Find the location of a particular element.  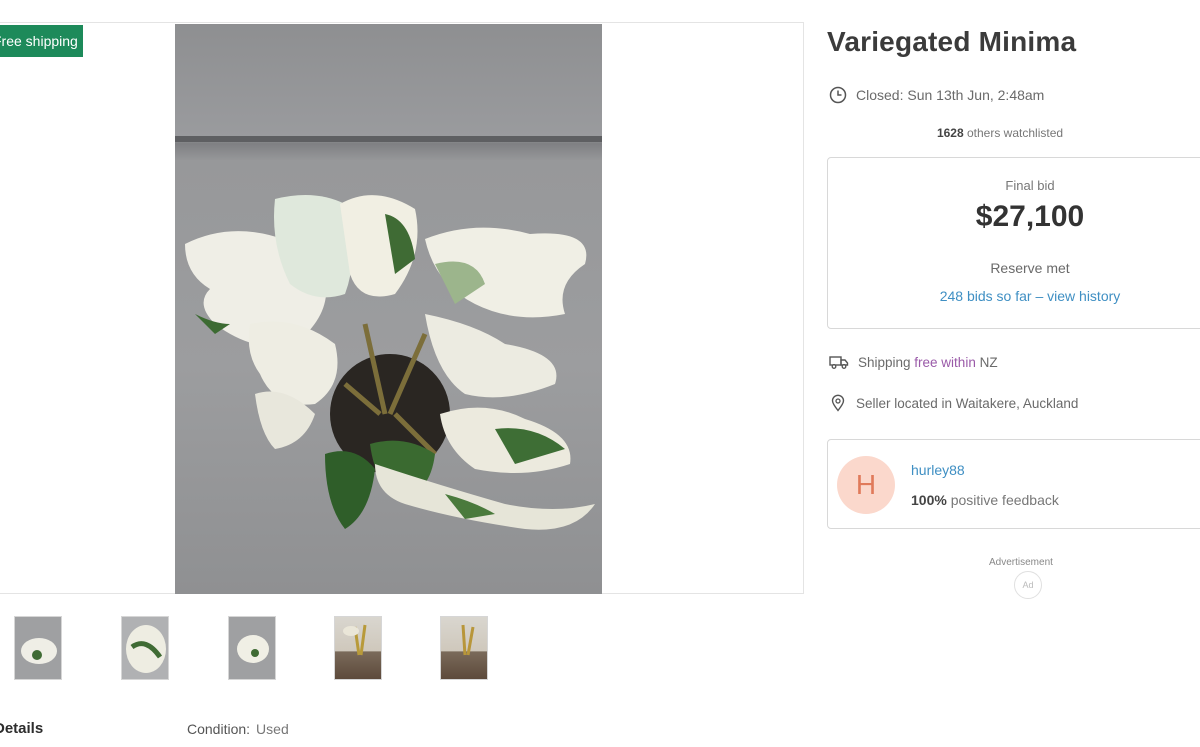

shipping-free: free within is located at coordinates (945, 362).